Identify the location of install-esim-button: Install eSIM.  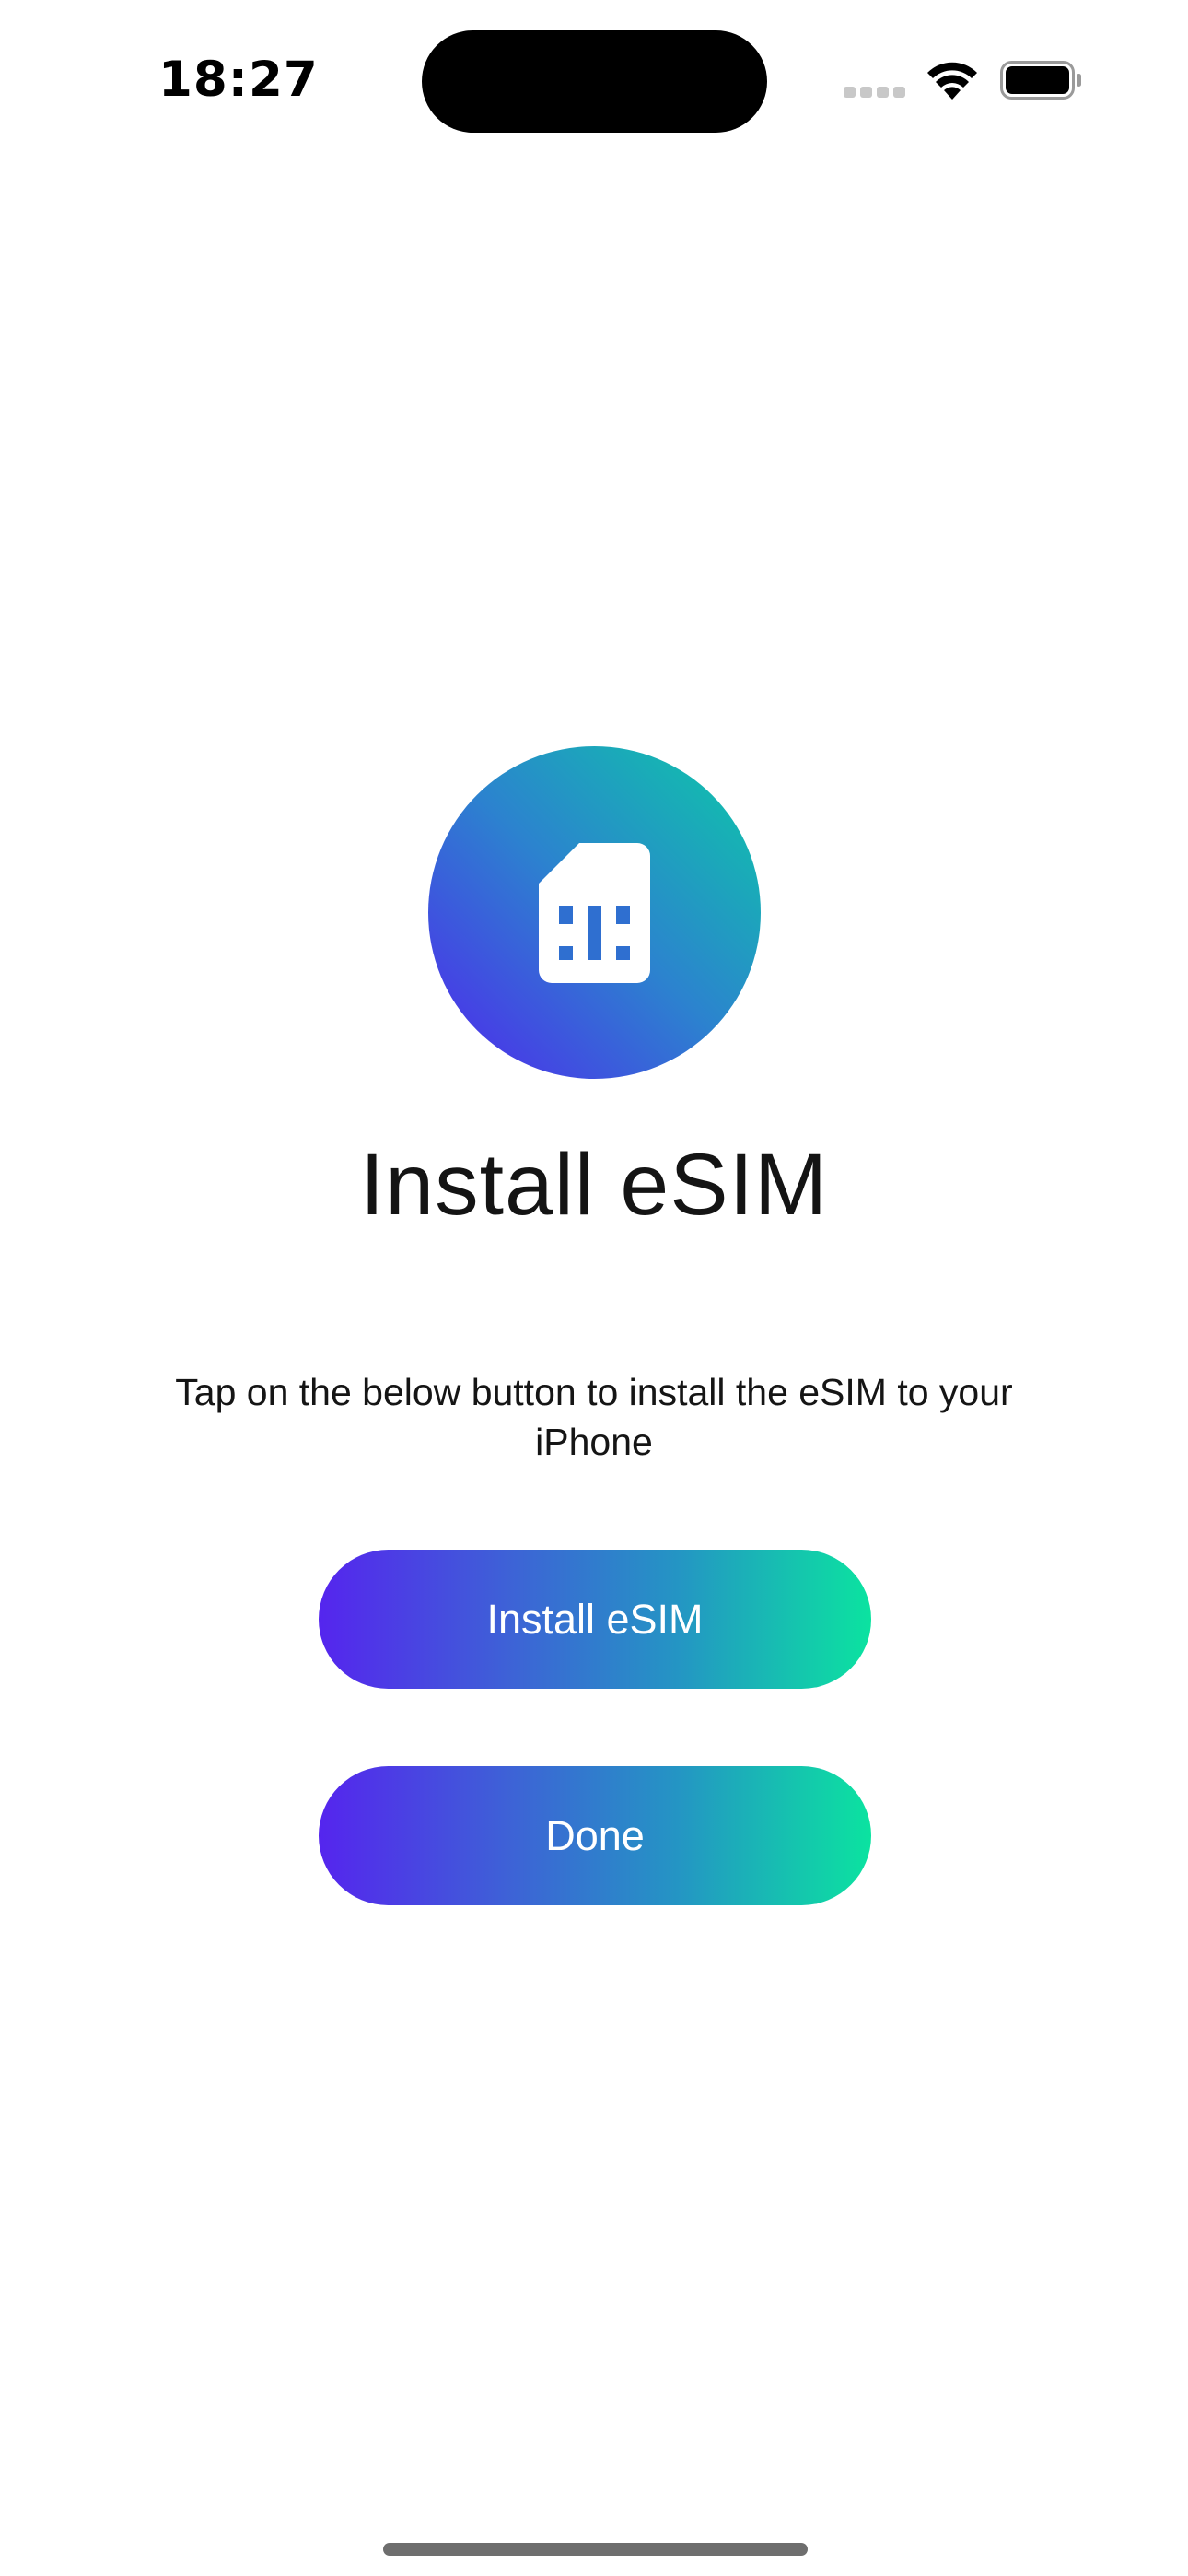
(595, 1619).